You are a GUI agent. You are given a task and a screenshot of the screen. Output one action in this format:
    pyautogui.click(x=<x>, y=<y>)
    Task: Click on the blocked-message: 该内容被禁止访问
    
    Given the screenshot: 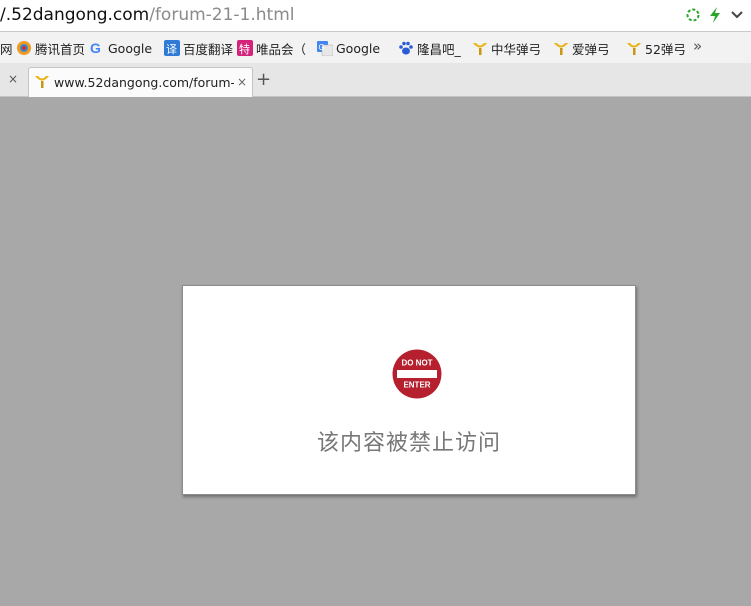 What is the action you would take?
    pyautogui.click(x=408, y=443)
    